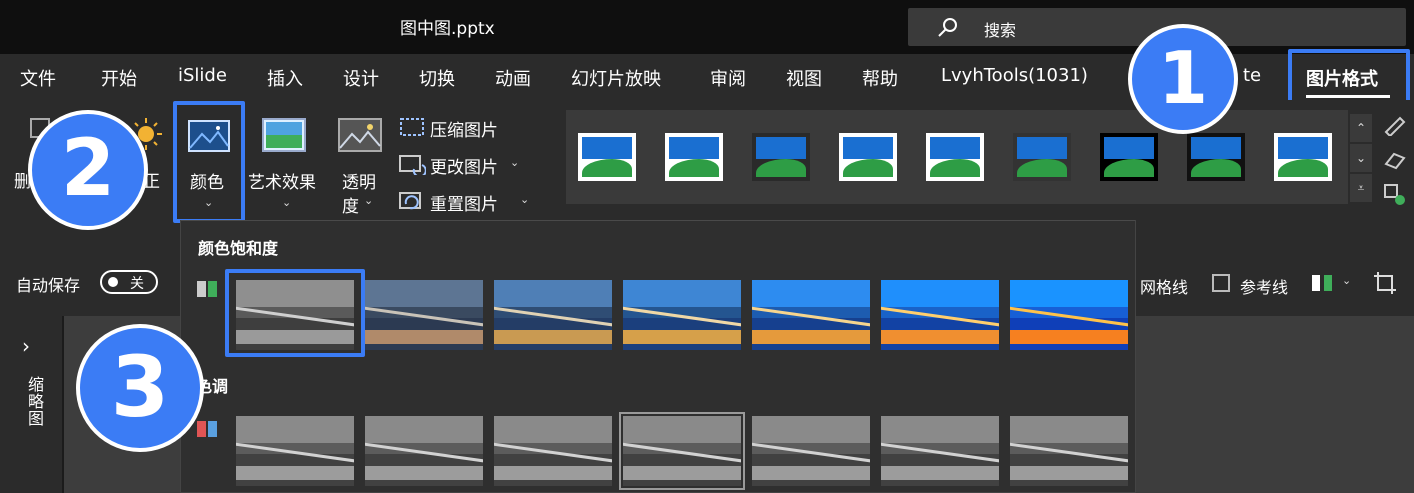  Describe the element at coordinates (1342, 78) in the screenshot. I see `tab-picture-format: 图片格式` at that location.